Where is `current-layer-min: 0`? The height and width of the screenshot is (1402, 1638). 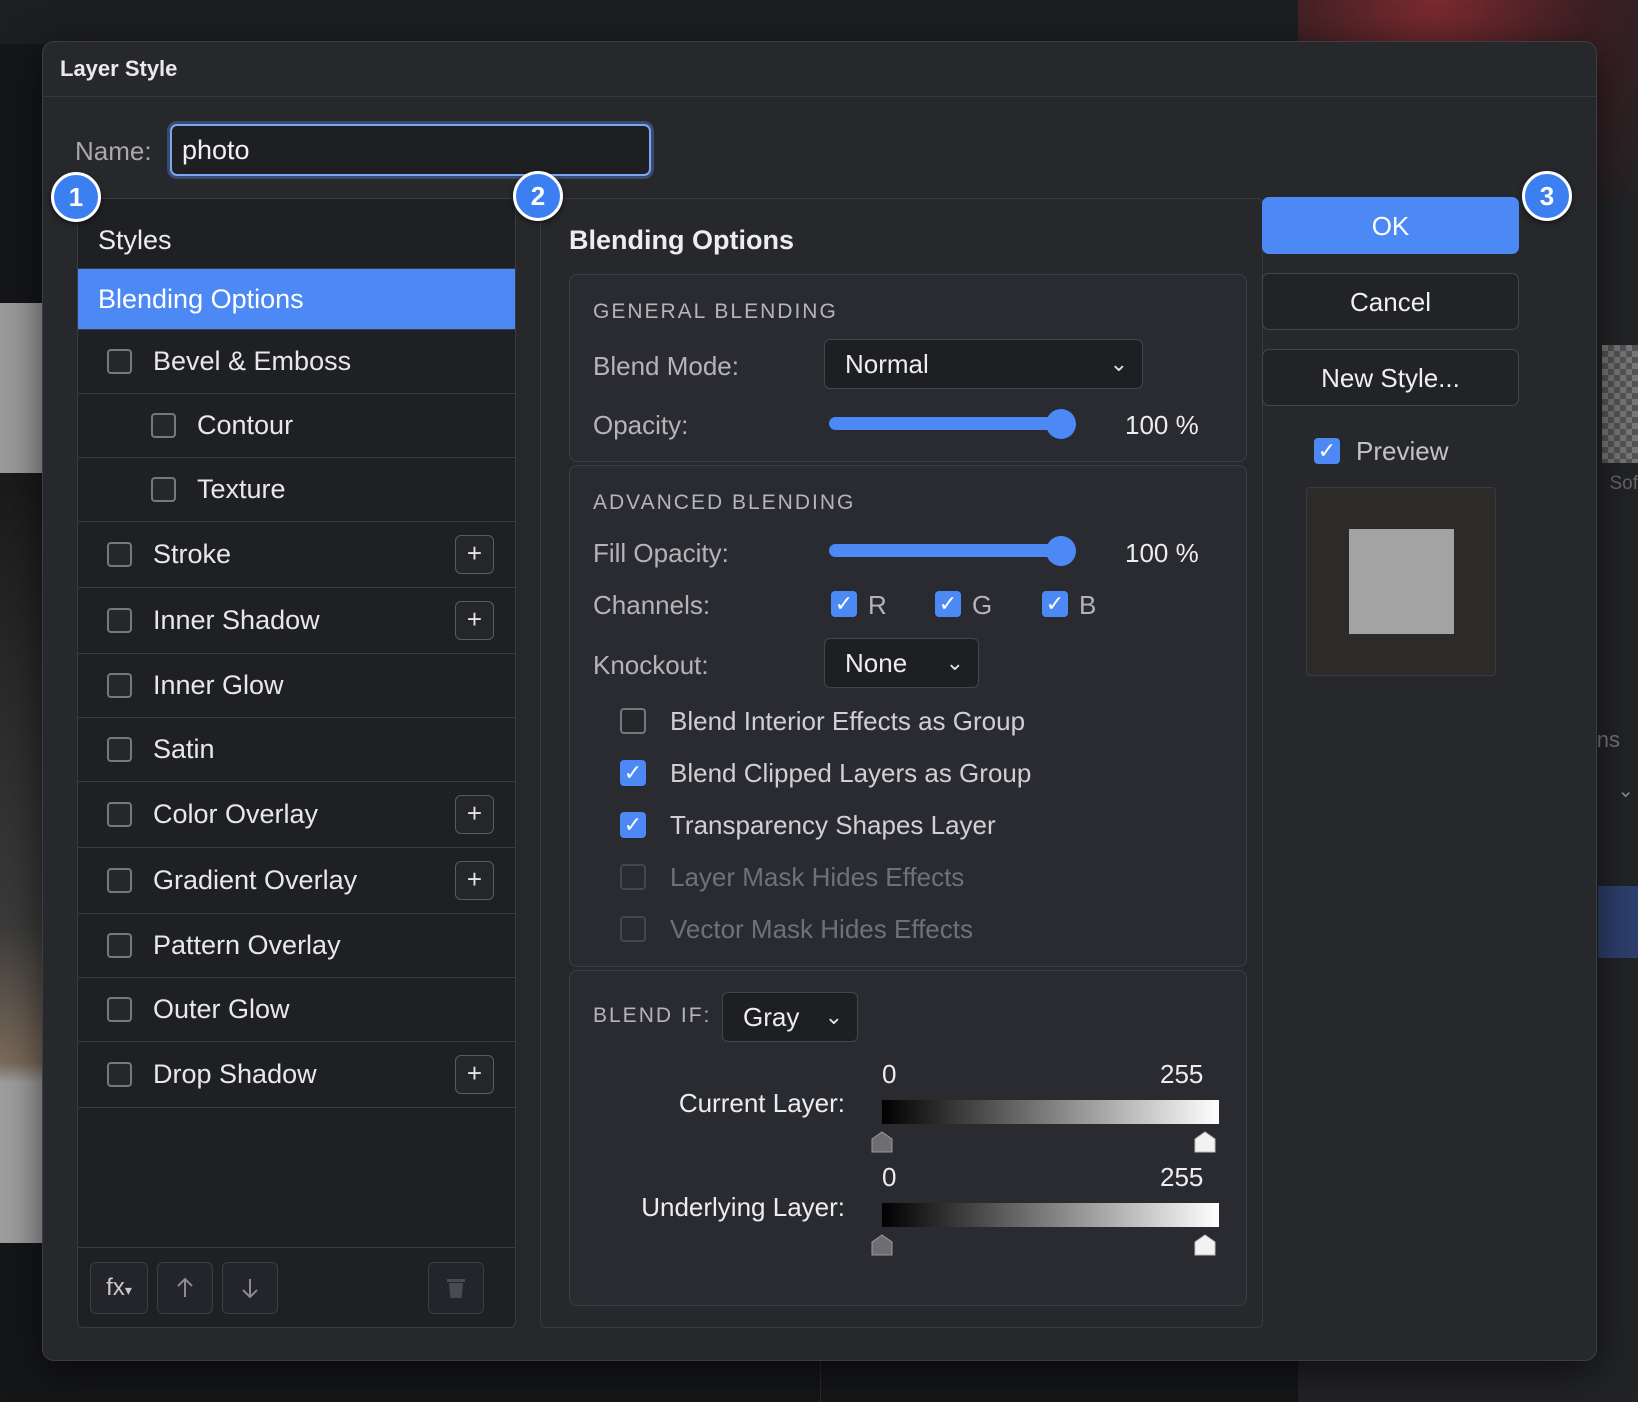
current-layer-min: 0 is located at coordinates (889, 1074).